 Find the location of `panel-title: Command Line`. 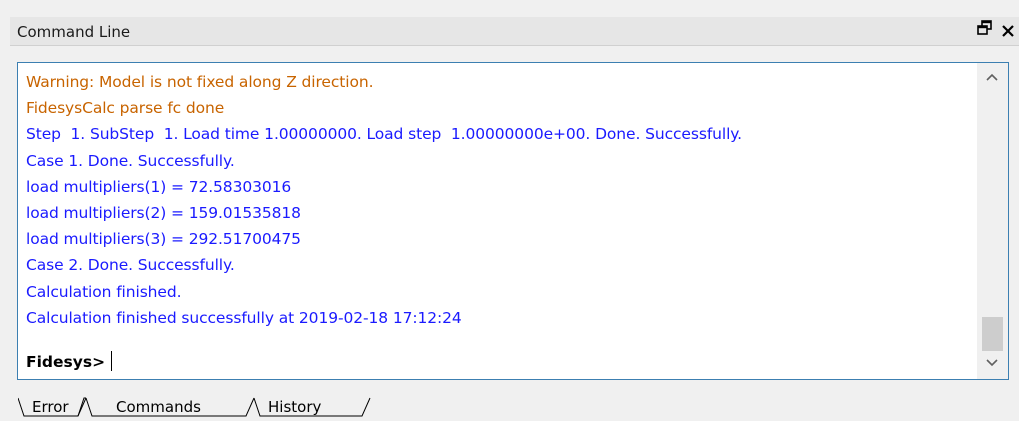

panel-title: Command Line is located at coordinates (74, 32).